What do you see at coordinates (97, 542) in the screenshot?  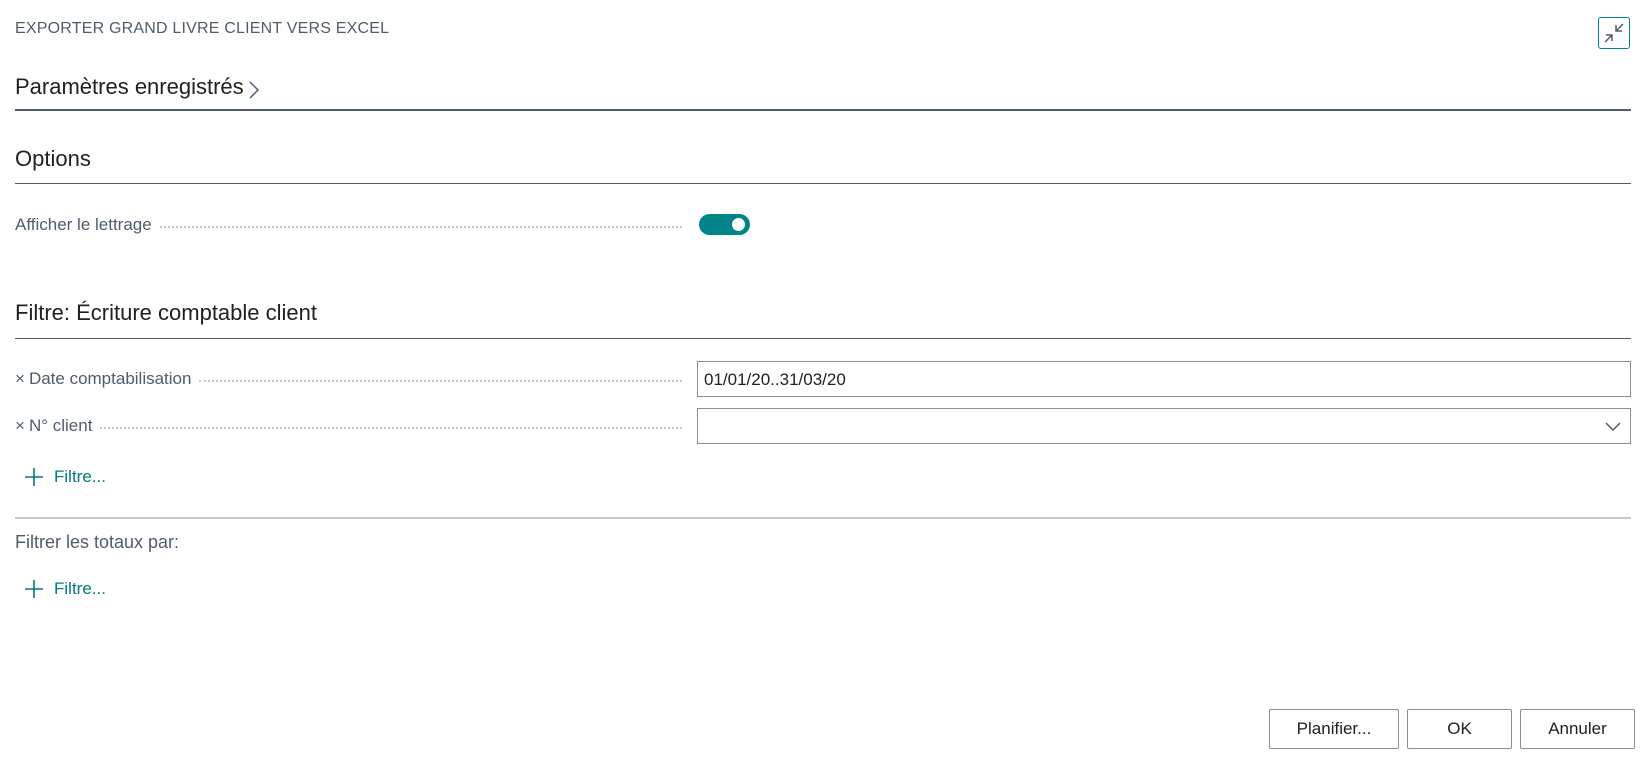 I see `totals-filter-label: Filtrer les totaux par:` at bounding box center [97, 542].